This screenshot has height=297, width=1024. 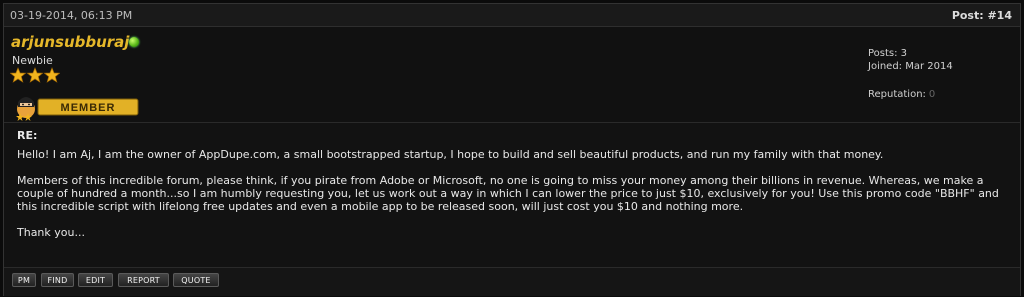 I want to click on reputation-row: Reputation: 0, so click(x=910, y=94).